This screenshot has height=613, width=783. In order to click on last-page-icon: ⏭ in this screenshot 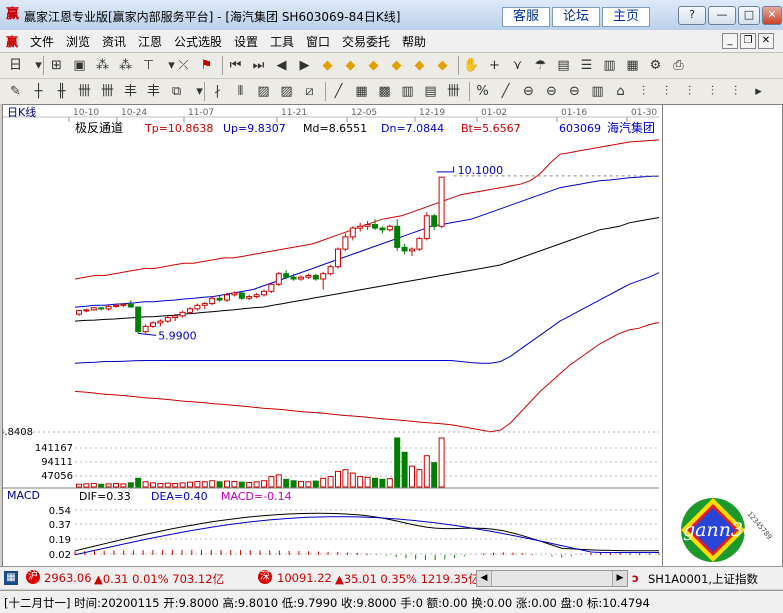, I will do `click(258, 65)`.